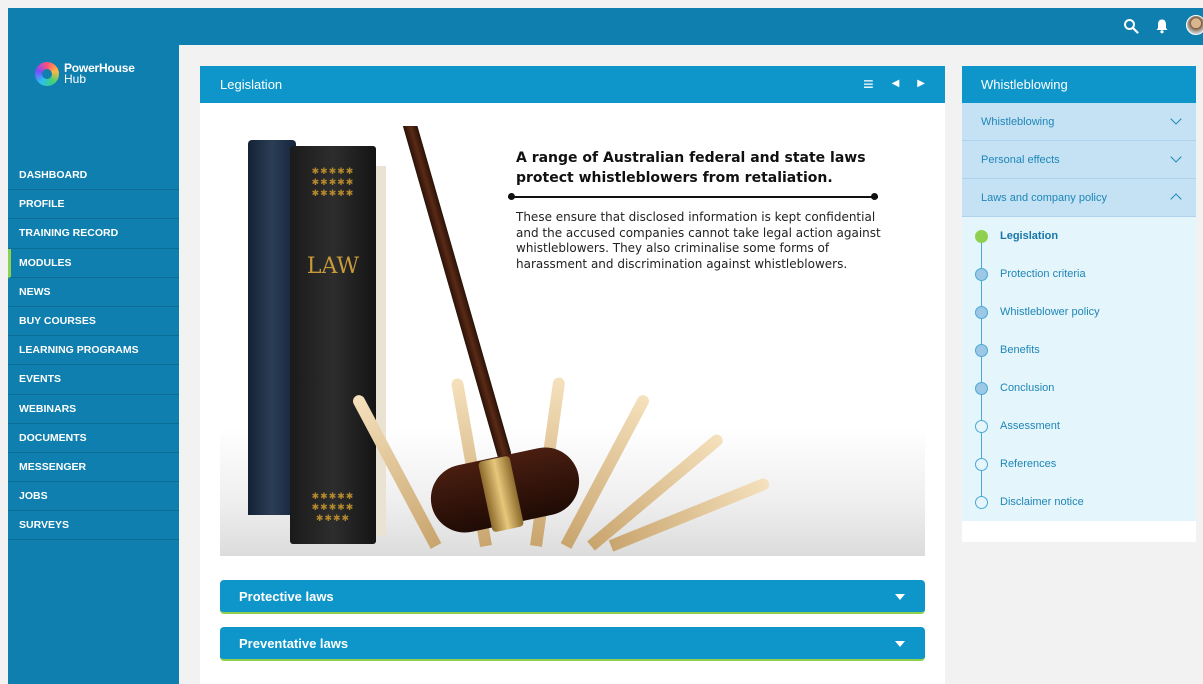  What do you see at coordinates (1079, 464) in the screenshot?
I see `lesson-item-references: References` at bounding box center [1079, 464].